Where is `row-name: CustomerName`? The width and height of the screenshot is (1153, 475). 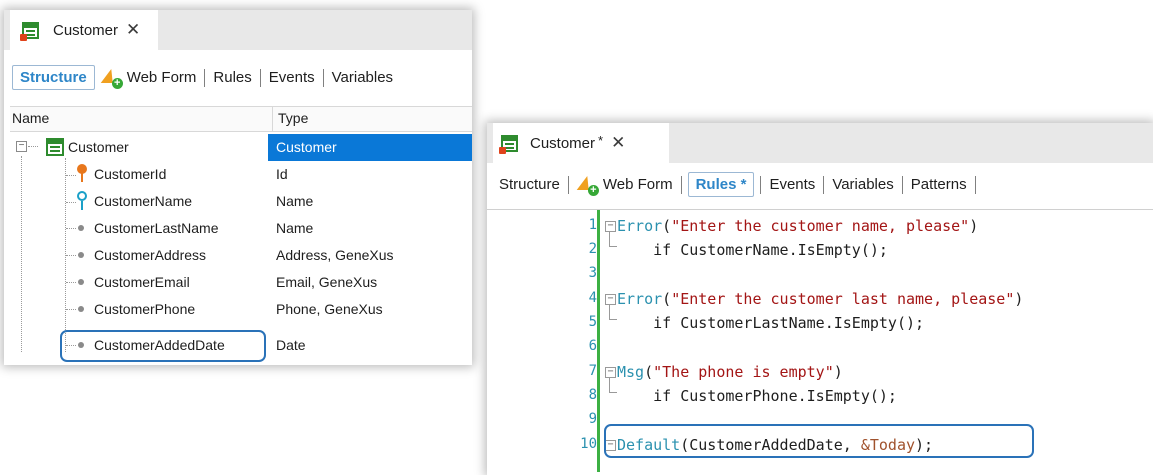
row-name: CustomerName is located at coordinates (143, 201).